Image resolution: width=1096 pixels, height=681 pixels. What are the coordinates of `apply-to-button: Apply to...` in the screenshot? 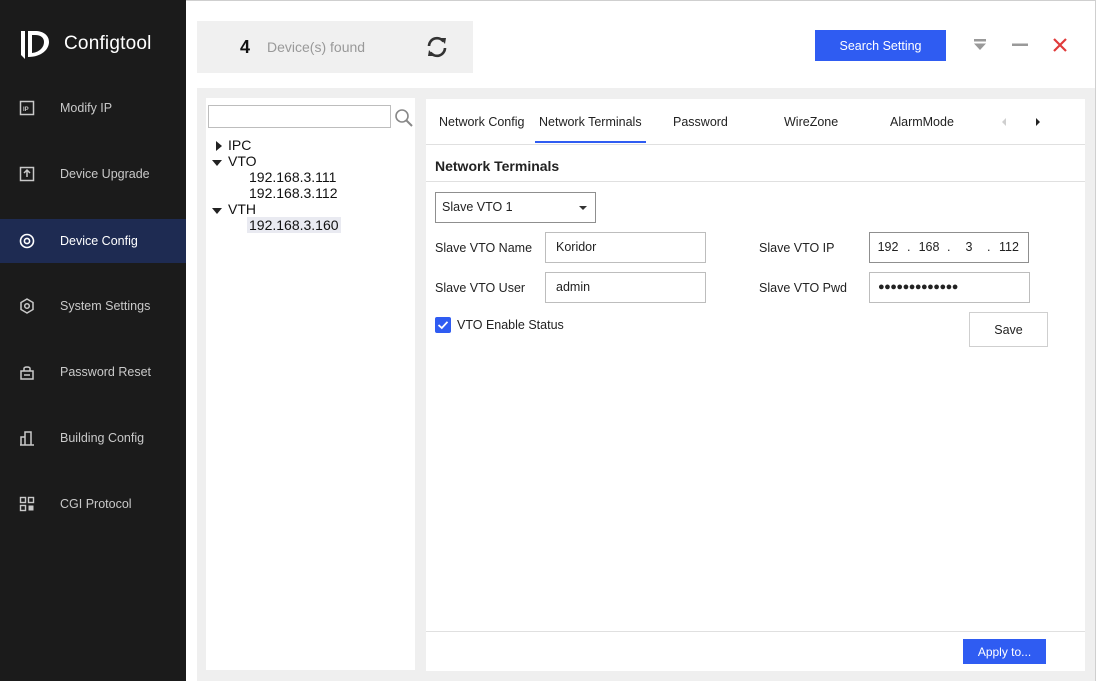 It's located at (1004, 651).